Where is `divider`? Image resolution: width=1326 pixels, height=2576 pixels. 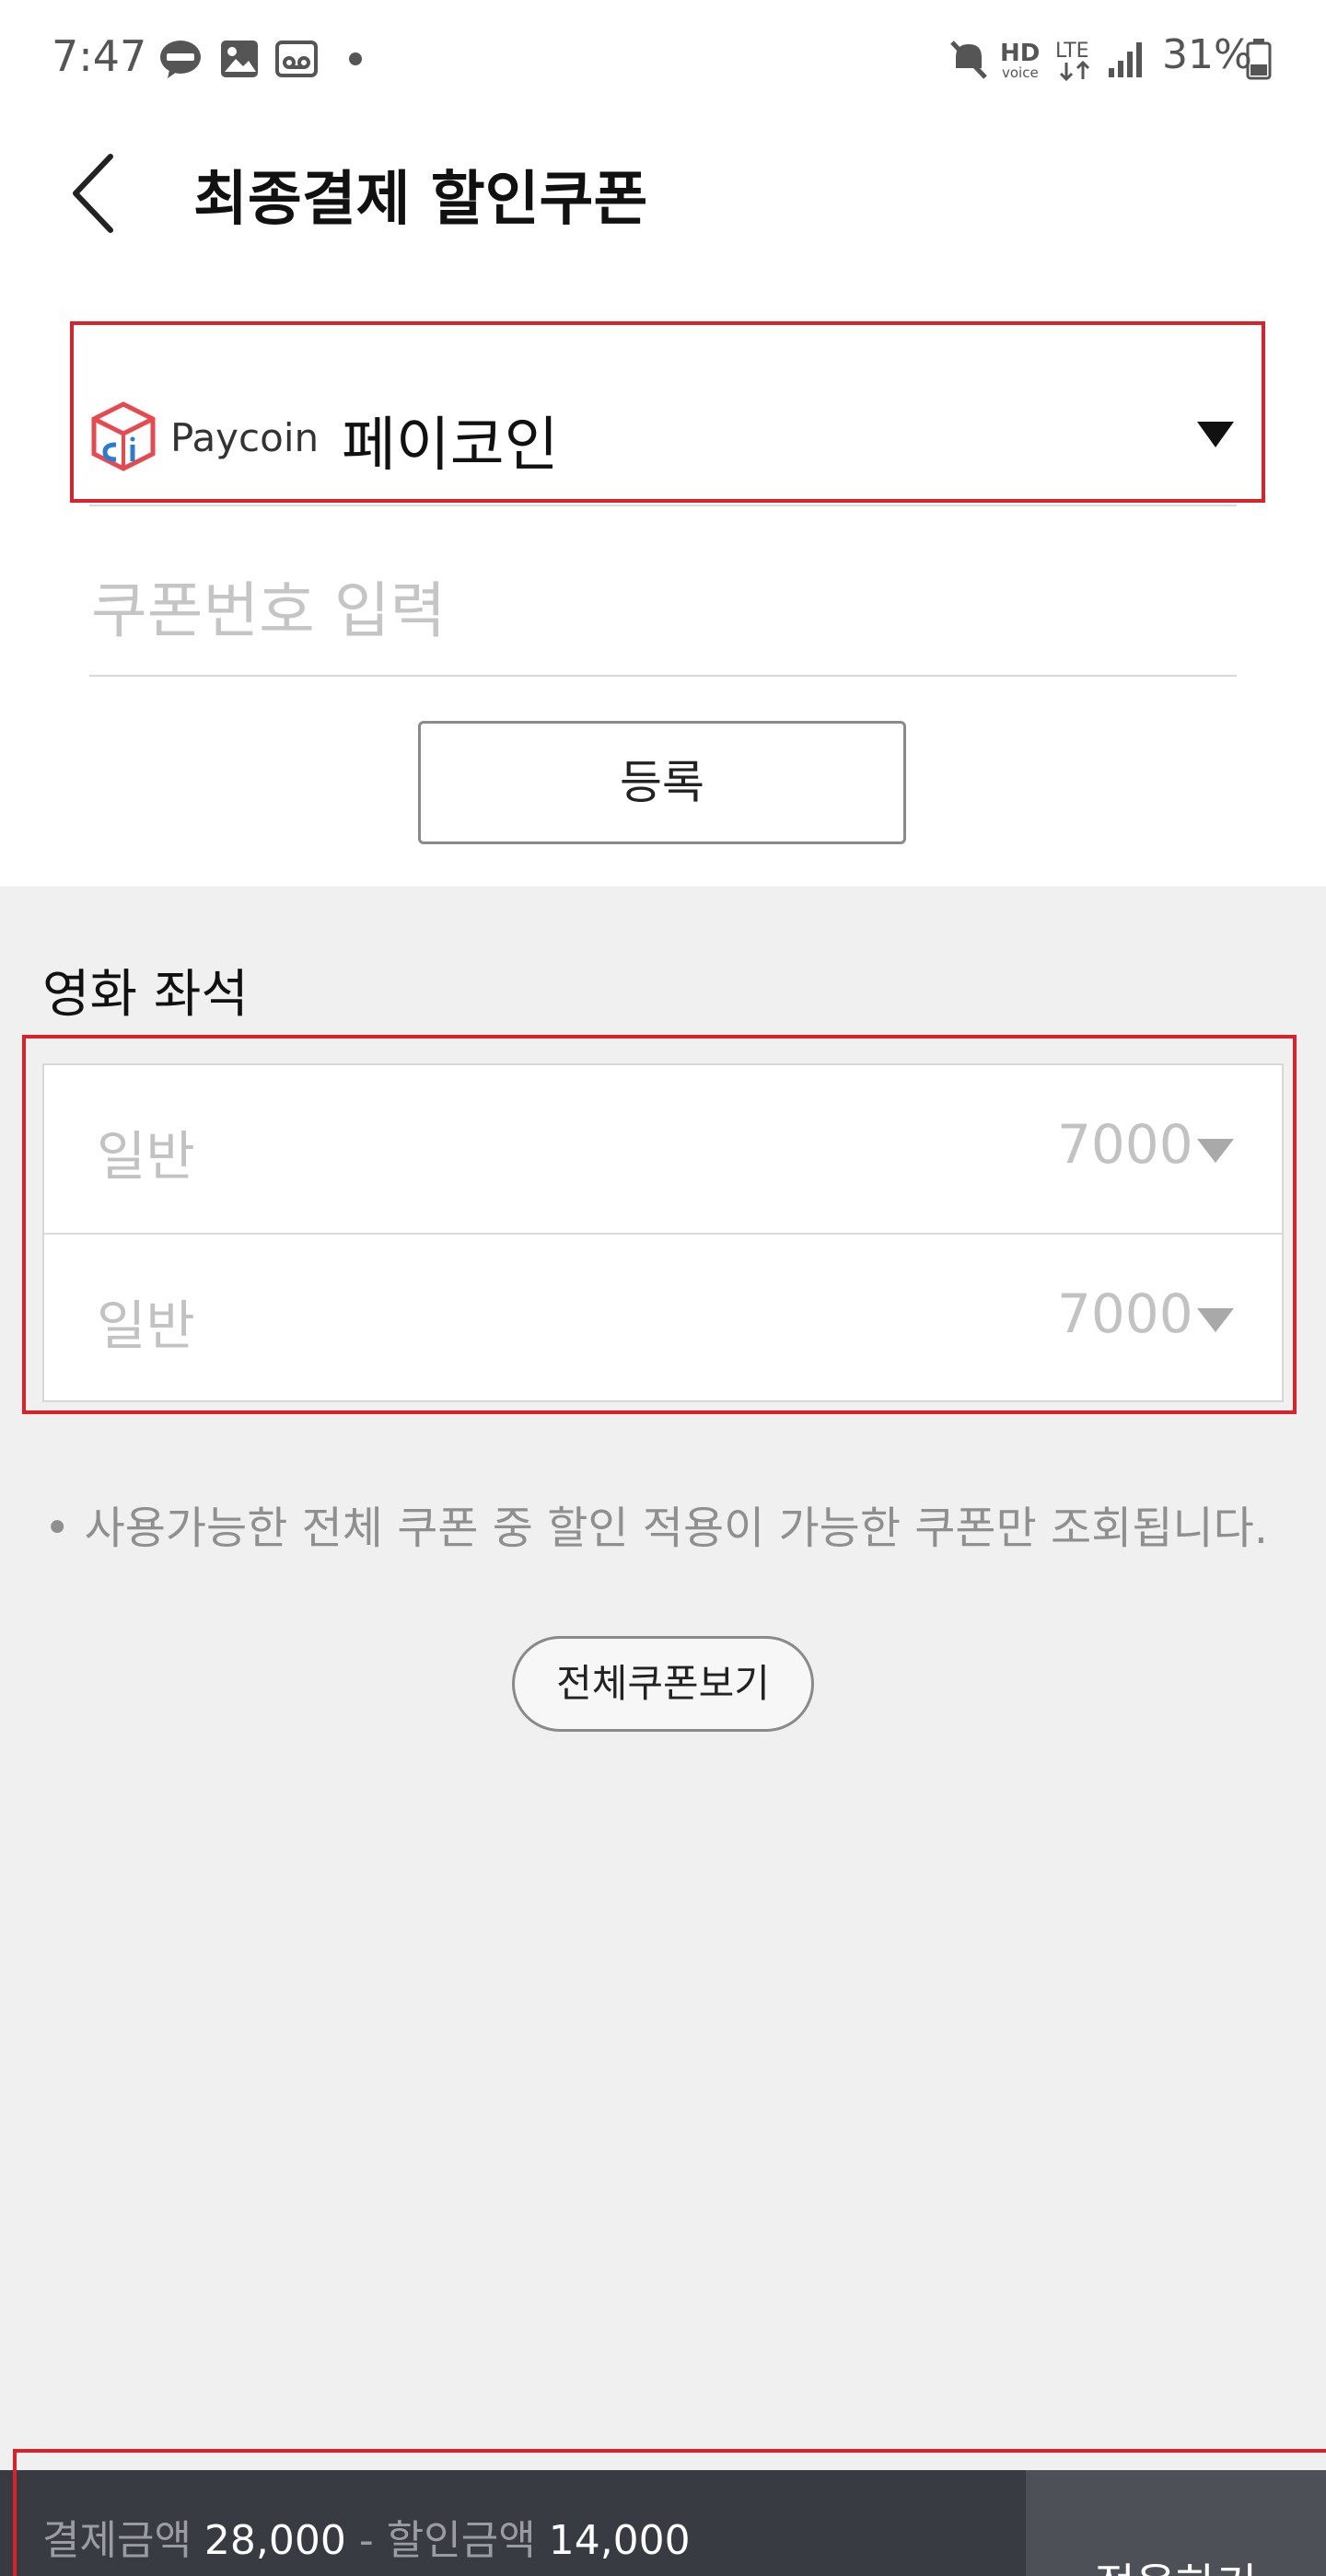 divider is located at coordinates (663, 505).